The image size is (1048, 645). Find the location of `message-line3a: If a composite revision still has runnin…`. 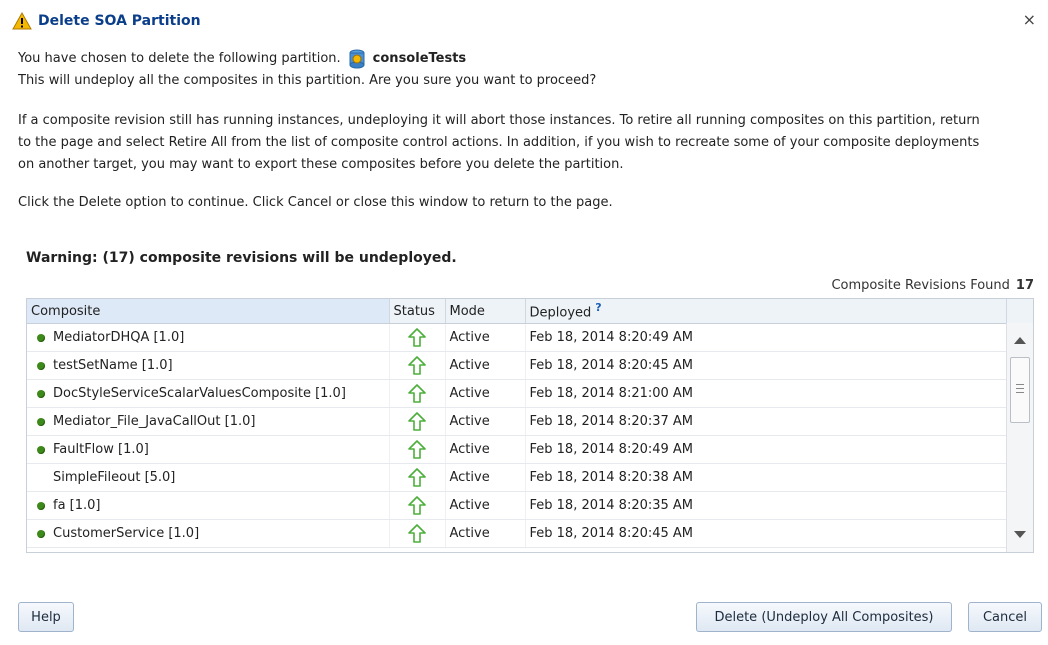

message-line3a: If a composite revision still has runnin… is located at coordinates (499, 120).